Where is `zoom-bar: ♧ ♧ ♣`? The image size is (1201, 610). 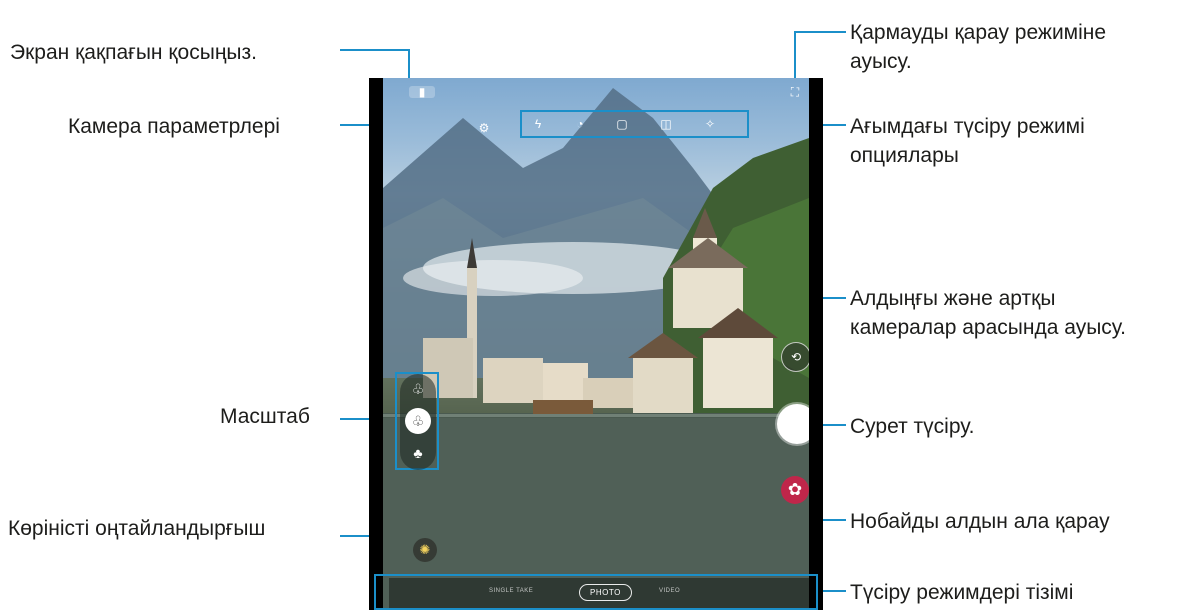 zoom-bar: ♧ ♧ ♣ is located at coordinates (418, 422).